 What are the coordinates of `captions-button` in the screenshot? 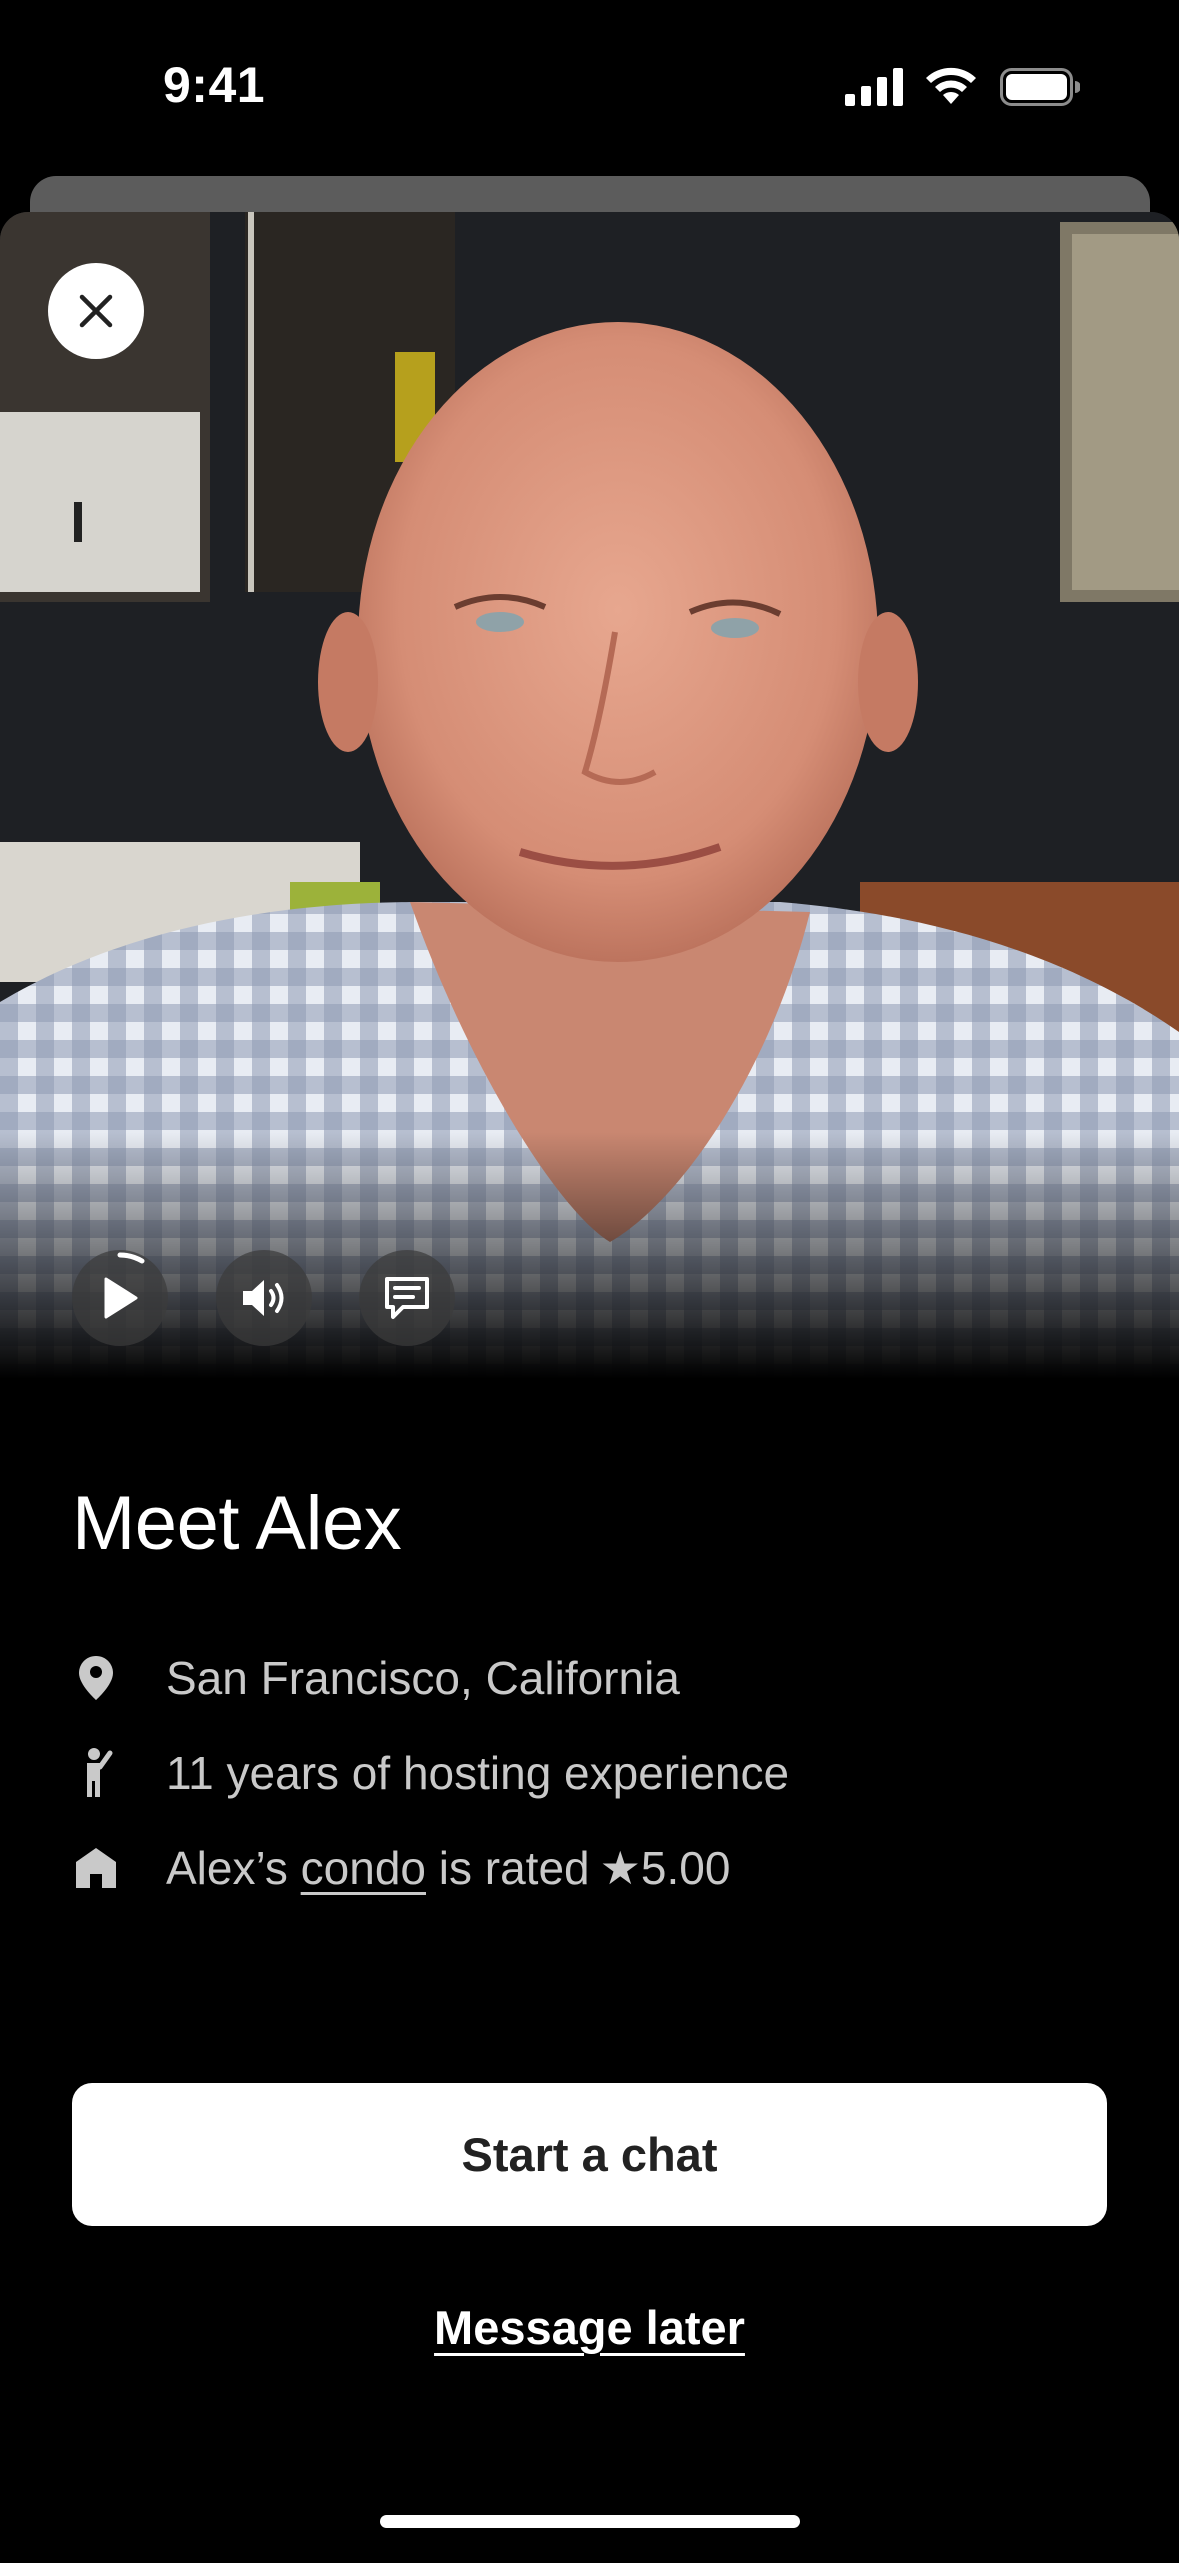 It's located at (407, 1298).